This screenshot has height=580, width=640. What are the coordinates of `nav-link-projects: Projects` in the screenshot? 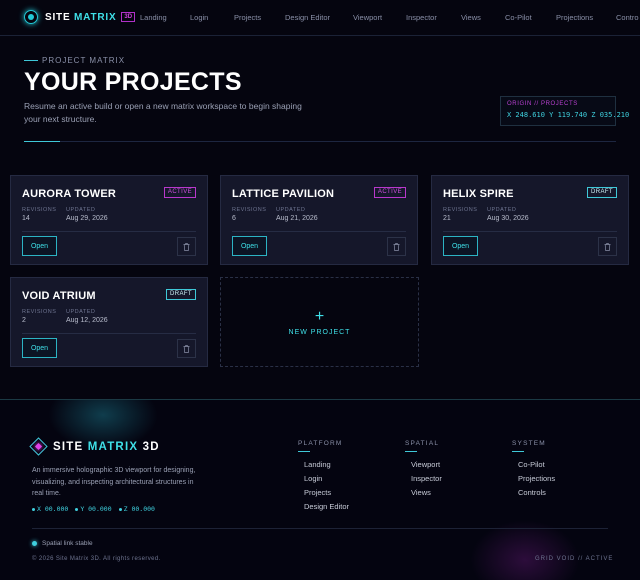 It's located at (247, 17).